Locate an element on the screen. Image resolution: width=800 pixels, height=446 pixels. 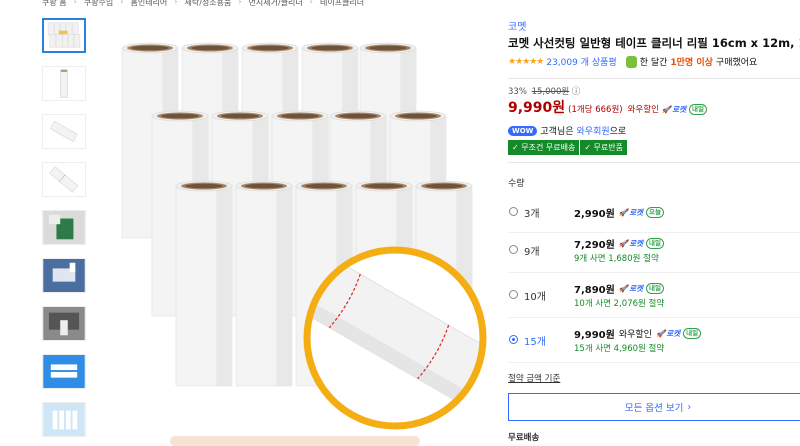
all-options-button: 모든 옵션 보기 › is located at coordinates (654, 407).